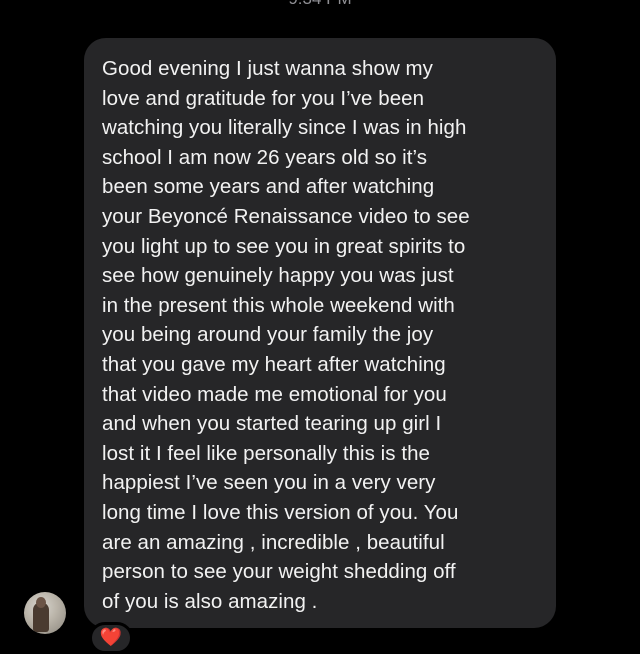 The height and width of the screenshot is (654, 640). What do you see at coordinates (41, 602) in the screenshot?
I see `avatar-head` at bounding box center [41, 602].